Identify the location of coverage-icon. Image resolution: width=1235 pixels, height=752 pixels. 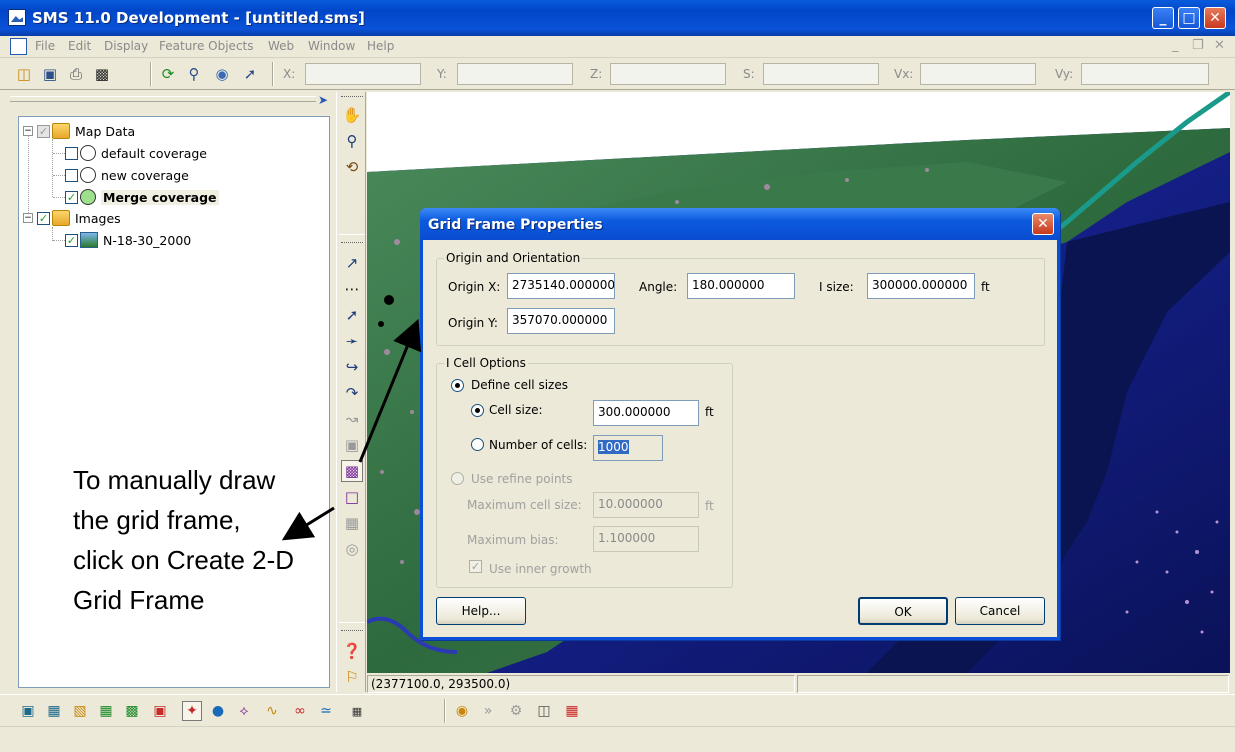
(88, 197).